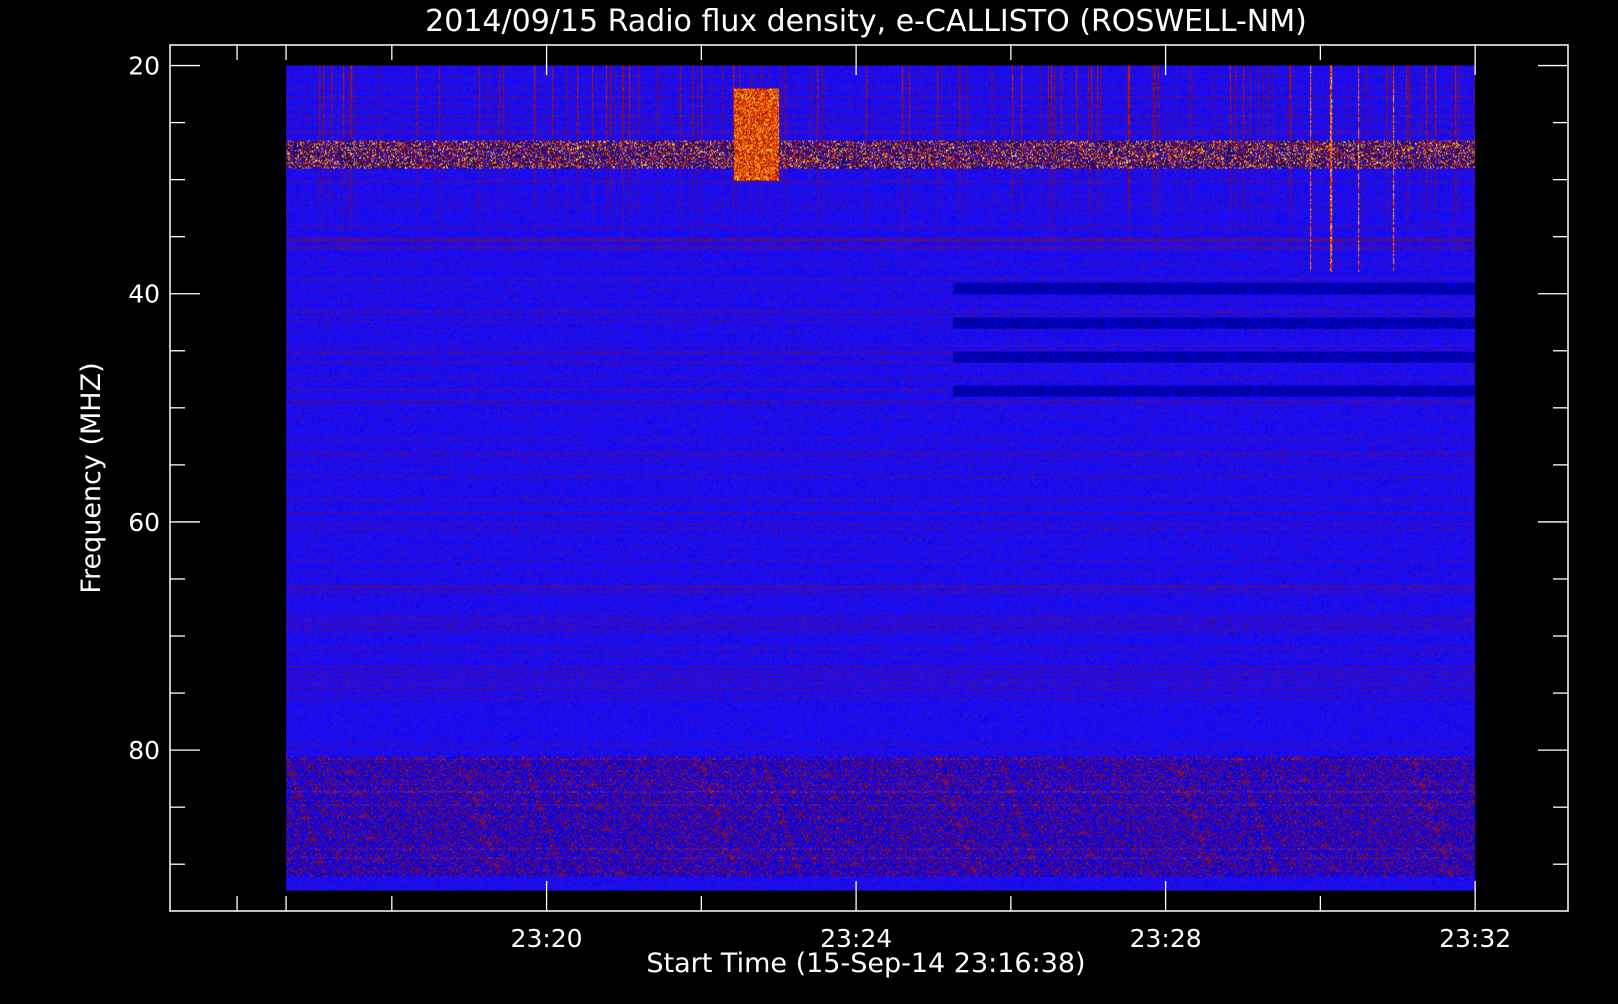 The width and height of the screenshot is (1618, 1004). Describe the element at coordinates (547, 938) in the screenshot. I see `x-tick-label: 23:20` at that location.